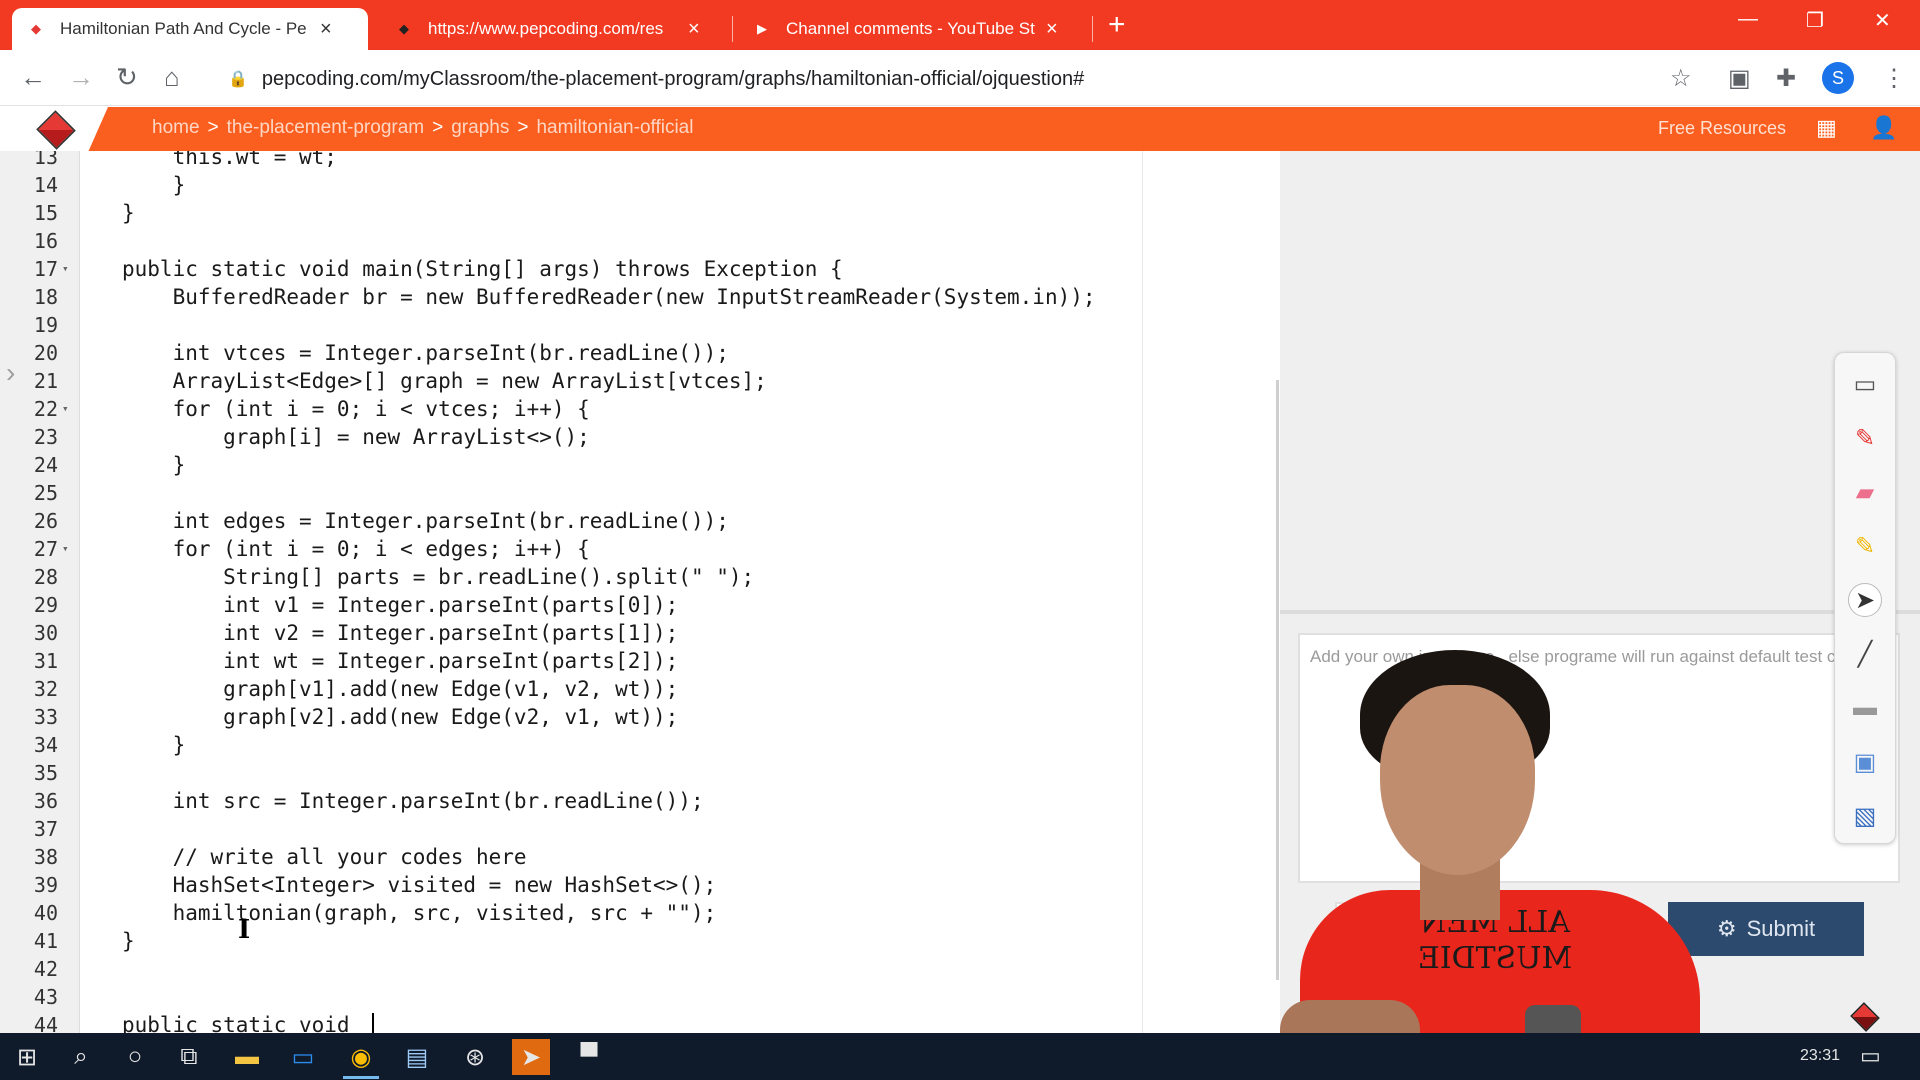  What do you see at coordinates (56, 130) in the screenshot?
I see `pepcoding-logo` at bounding box center [56, 130].